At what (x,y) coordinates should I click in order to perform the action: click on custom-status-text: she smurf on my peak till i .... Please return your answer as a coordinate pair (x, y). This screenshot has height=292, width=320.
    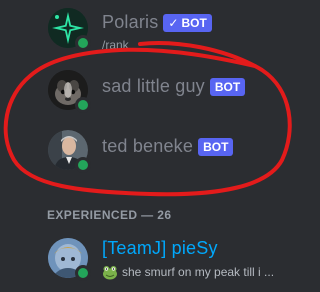
    Looking at the image, I should click on (198, 272).